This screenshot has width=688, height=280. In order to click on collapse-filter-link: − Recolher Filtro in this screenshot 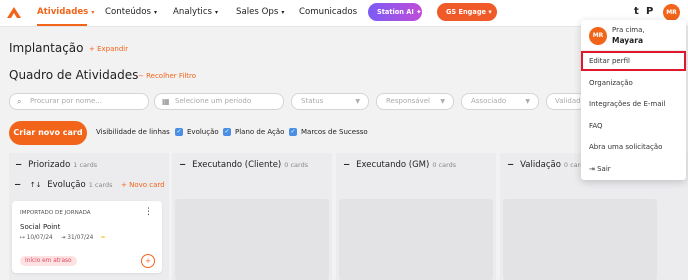, I will do `click(167, 76)`.